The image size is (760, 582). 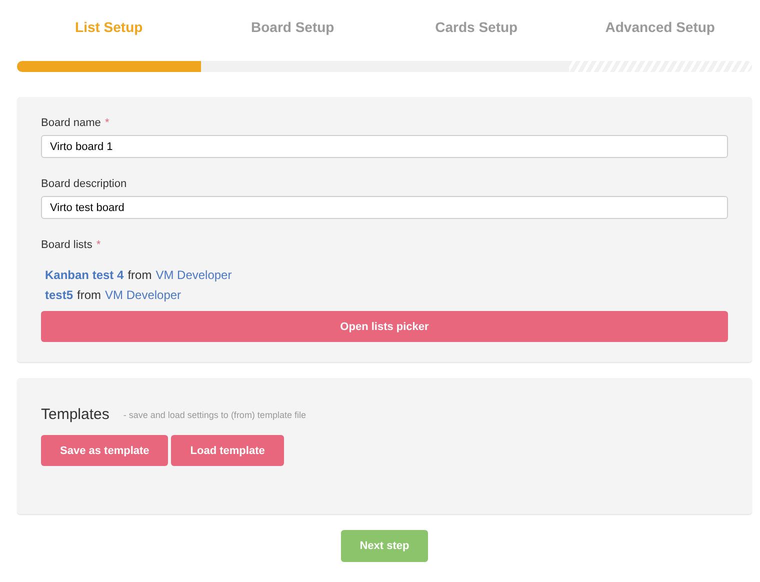 What do you see at coordinates (84, 184) in the screenshot?
I see `field-label: Board description` at bounding box center [84, 184].